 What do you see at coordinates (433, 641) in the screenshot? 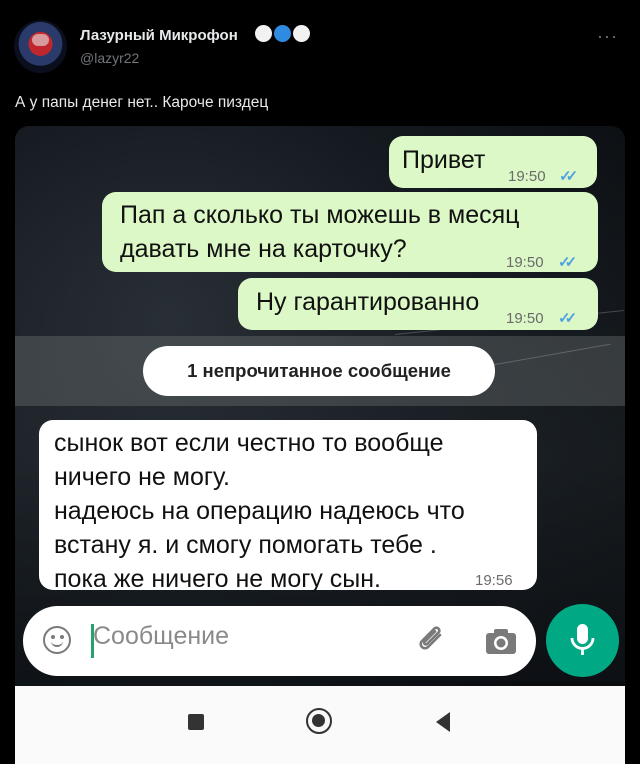
I see `attach-paperclip-icon` at bounding box center [433, 641].